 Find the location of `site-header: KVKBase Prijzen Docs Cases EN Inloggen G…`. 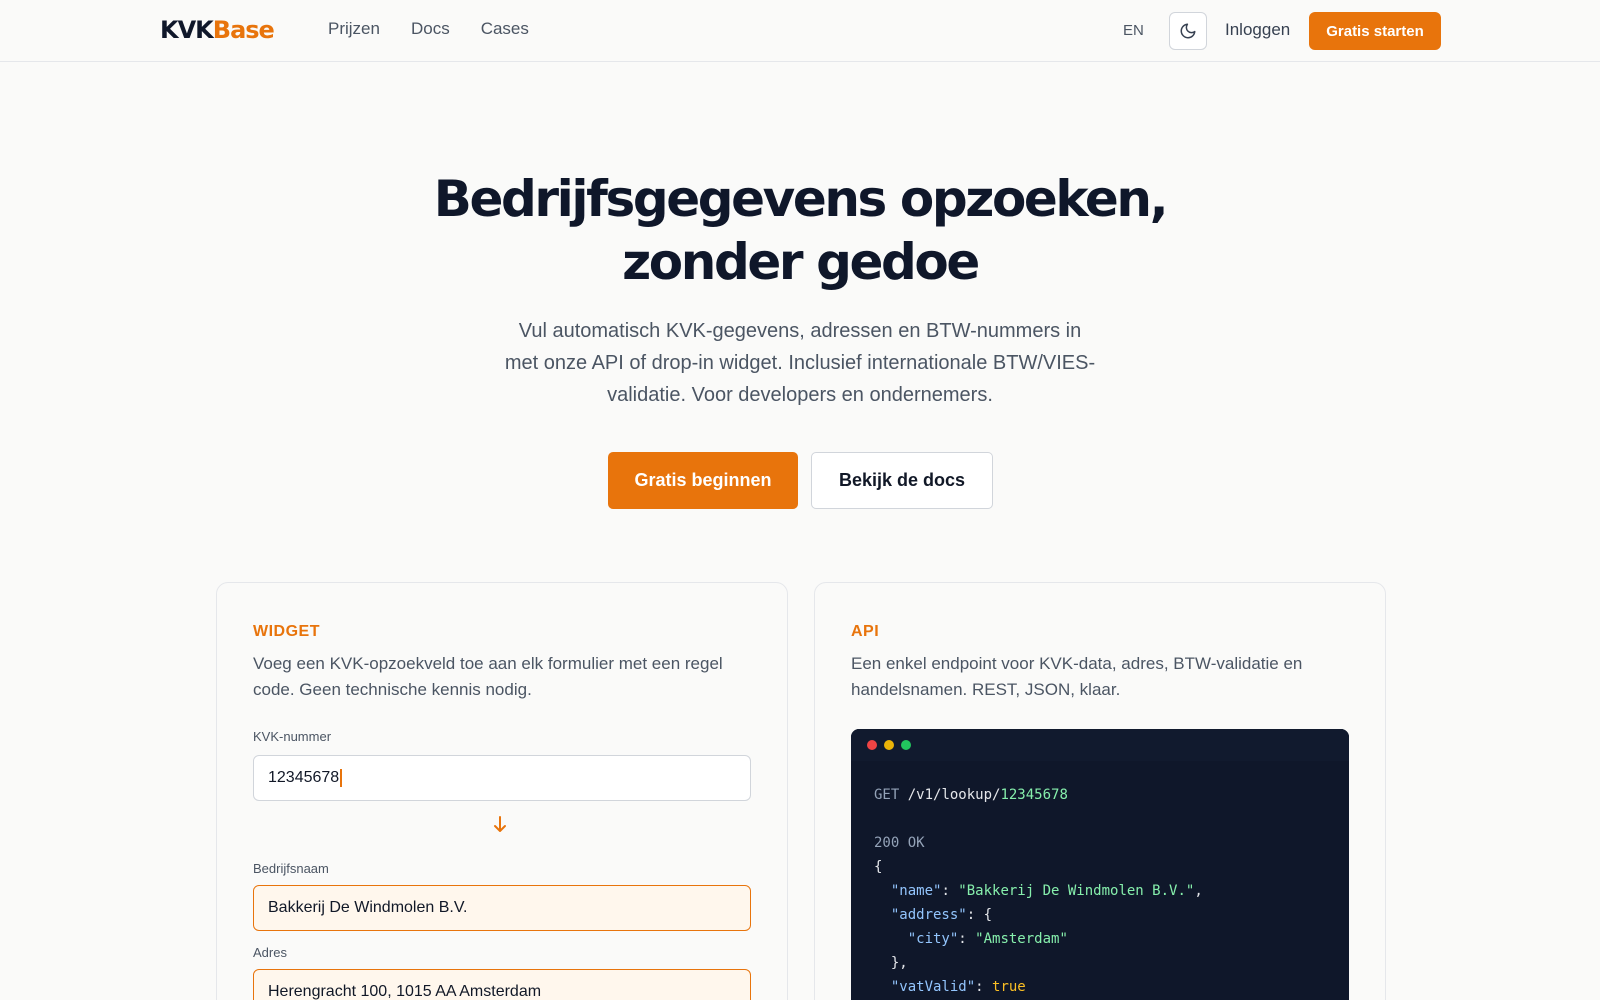

site-header: KVKBase Prijzen Docs Cases EN Inloggen G… is located at coordinates (800, 31).